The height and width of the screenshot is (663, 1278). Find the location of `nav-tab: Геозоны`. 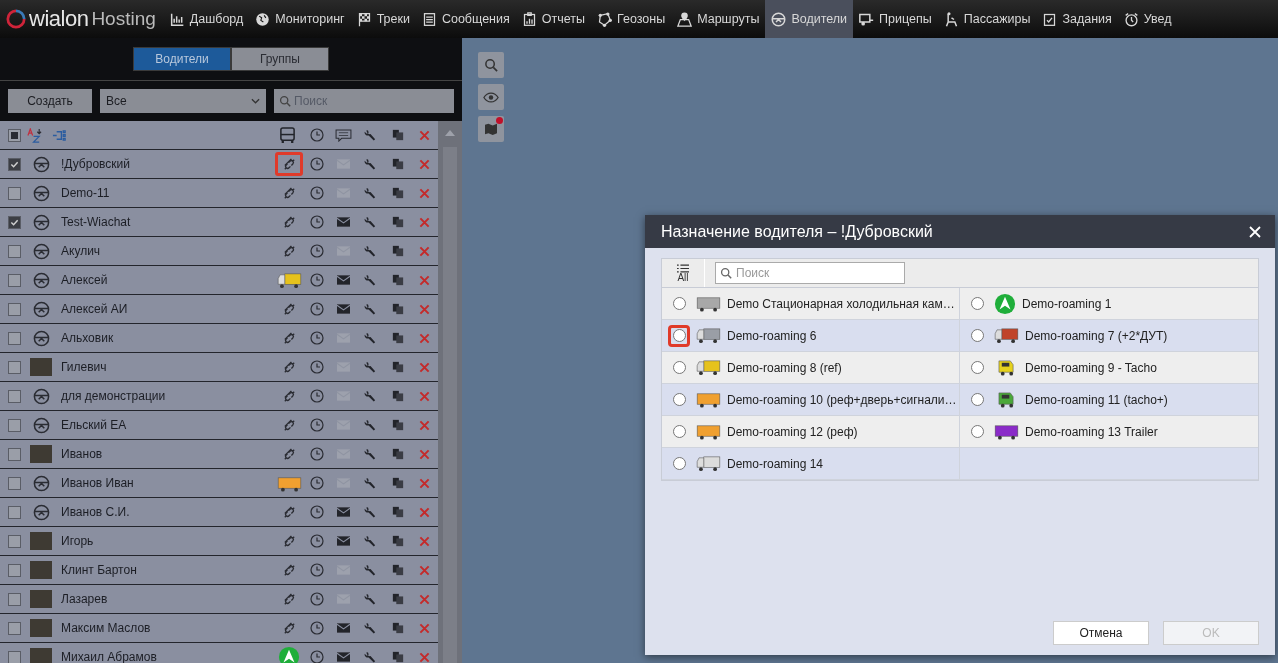

nav-tab: Геозоны is located at coordinates (631, 19).